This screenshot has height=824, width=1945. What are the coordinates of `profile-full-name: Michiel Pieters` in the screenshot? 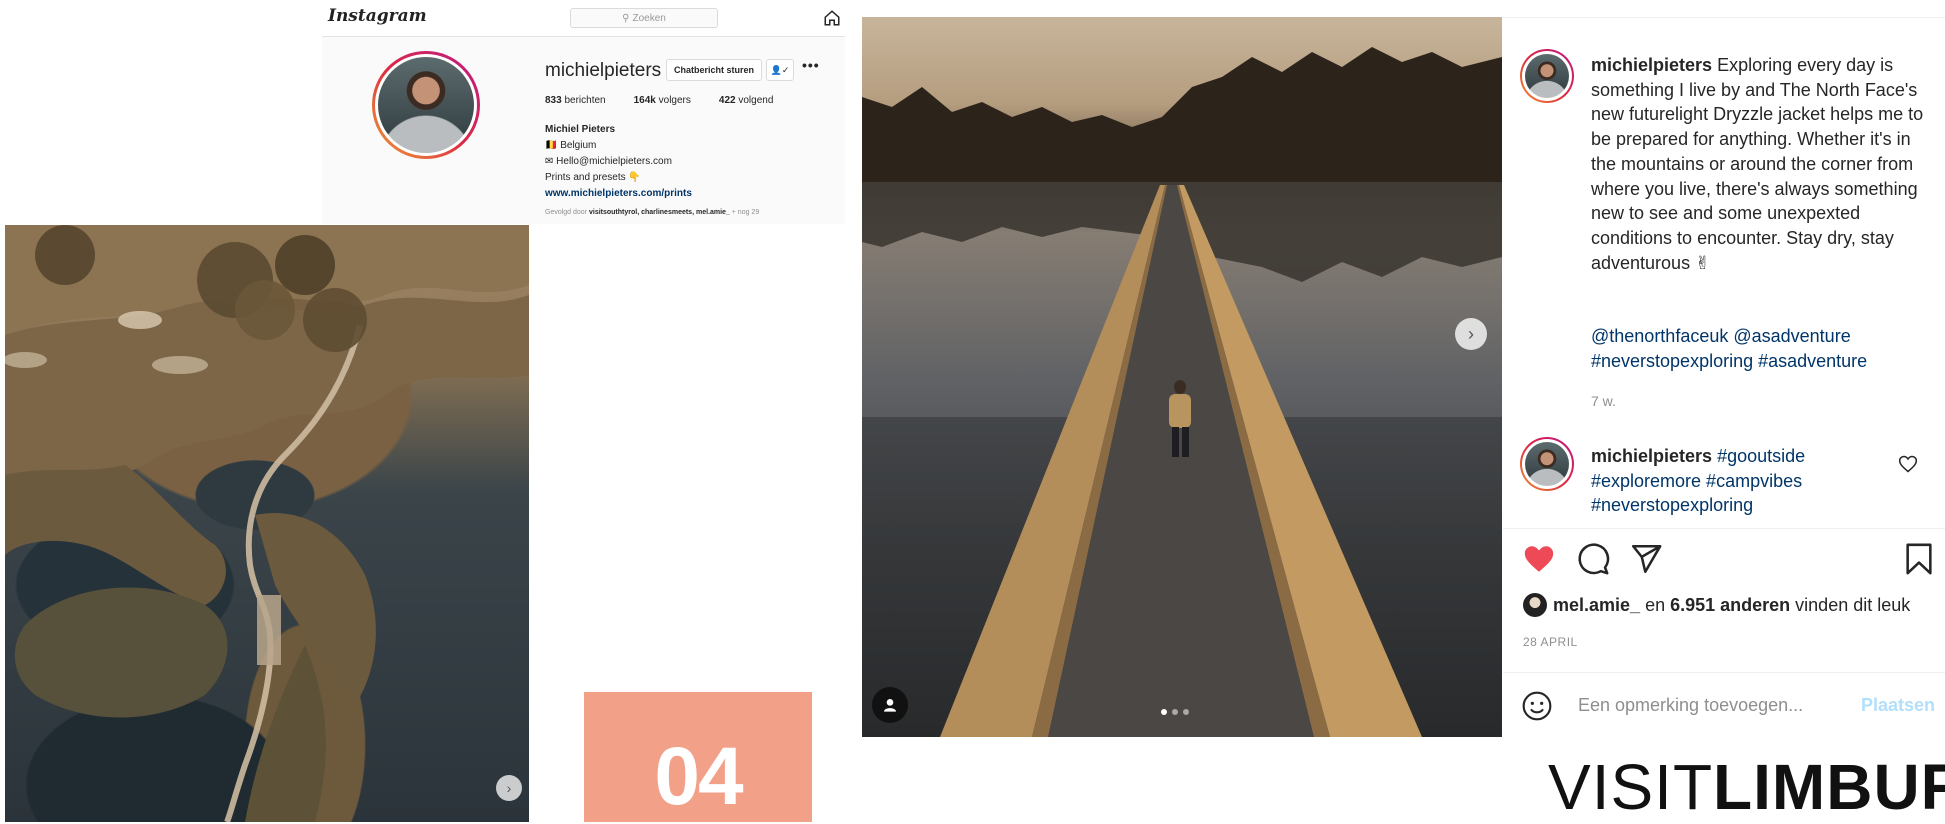 It's located at (580, 129).